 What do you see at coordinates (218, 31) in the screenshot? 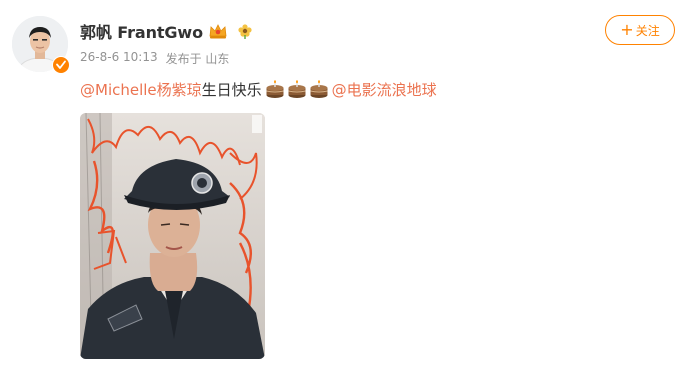
I see `crown-icon` at bounding box center [218, 31].